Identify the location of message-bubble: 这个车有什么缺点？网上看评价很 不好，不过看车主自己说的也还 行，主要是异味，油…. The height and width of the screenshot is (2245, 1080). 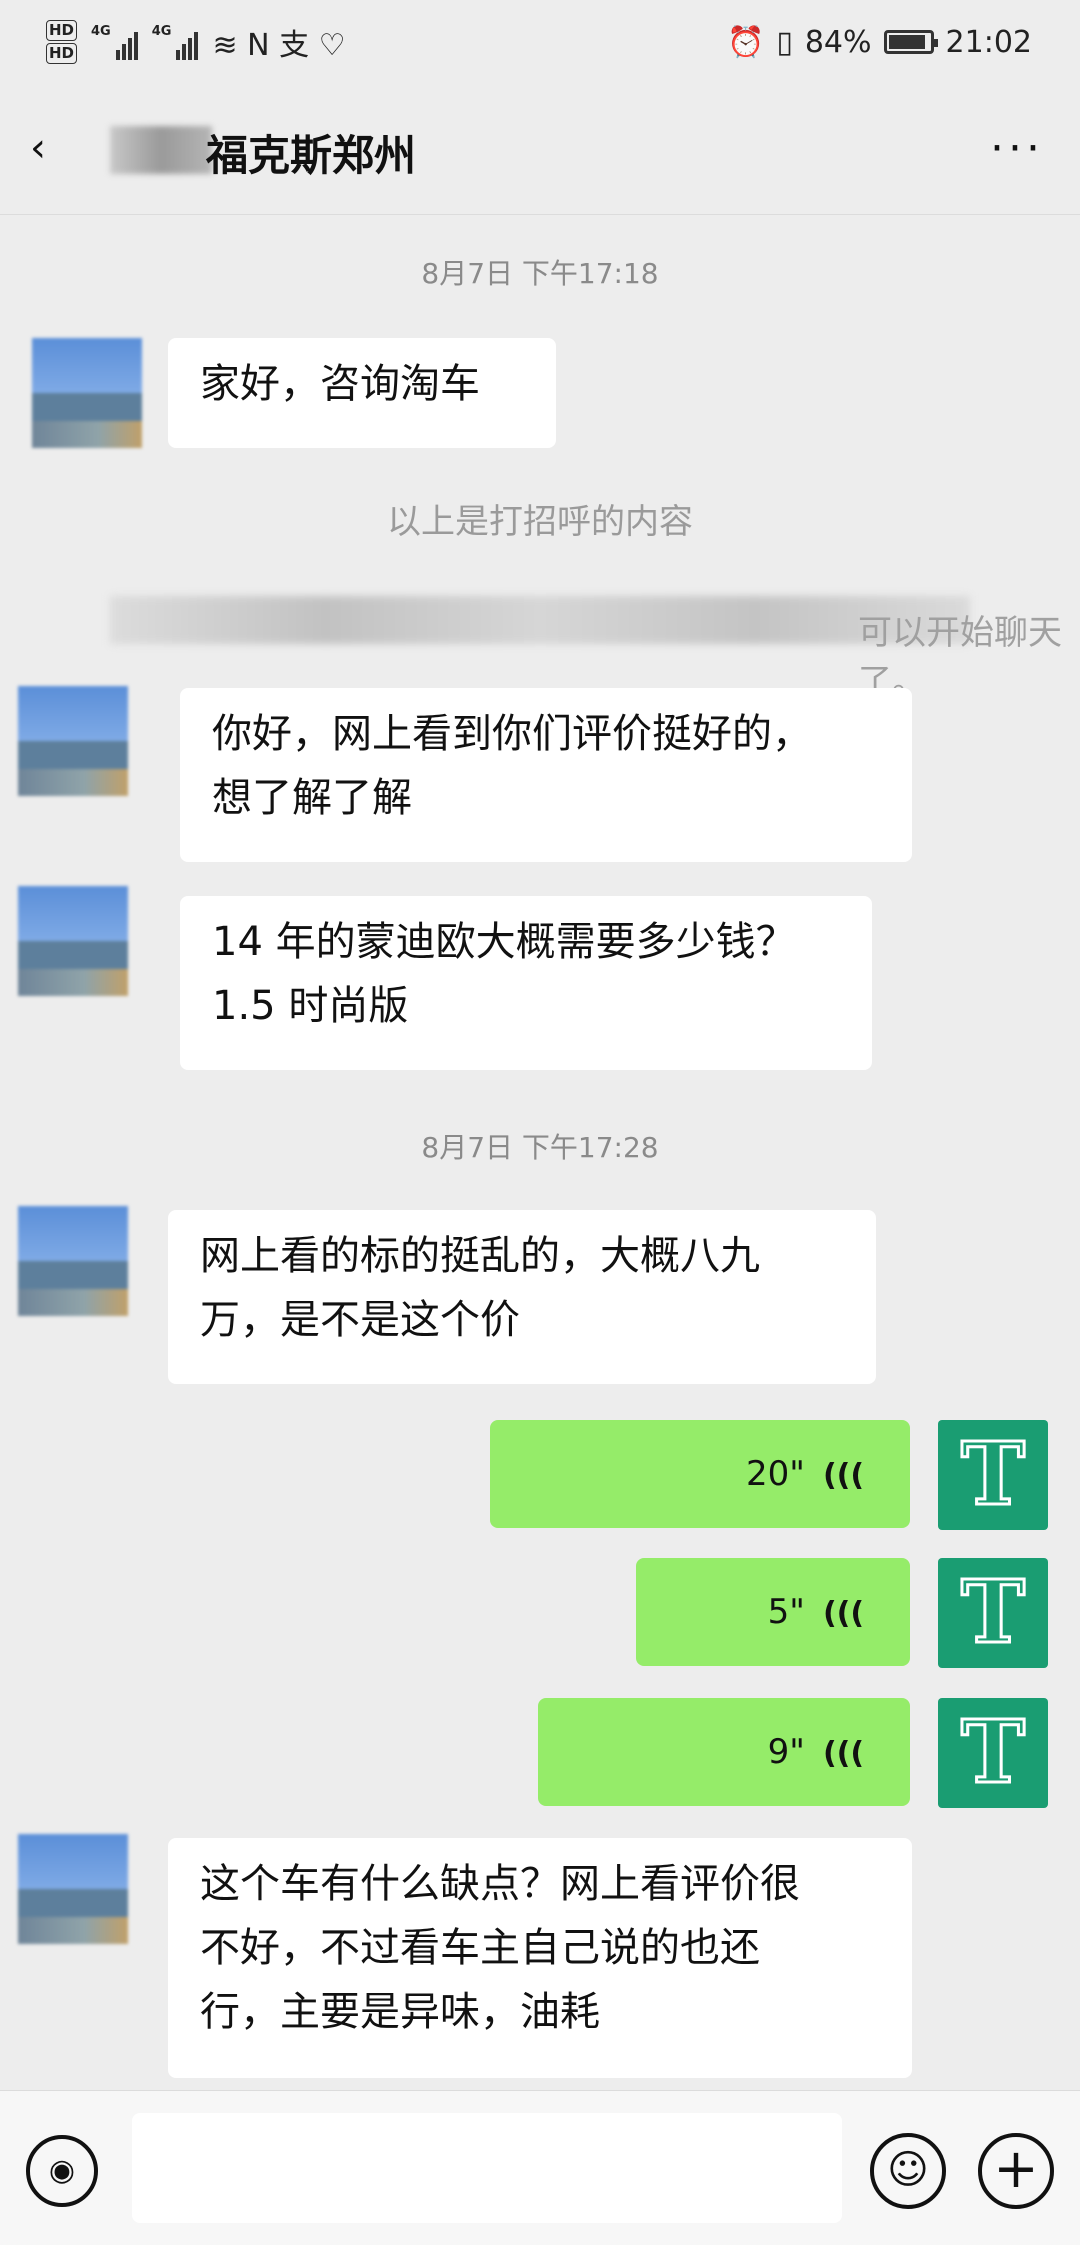
(540, 1958).